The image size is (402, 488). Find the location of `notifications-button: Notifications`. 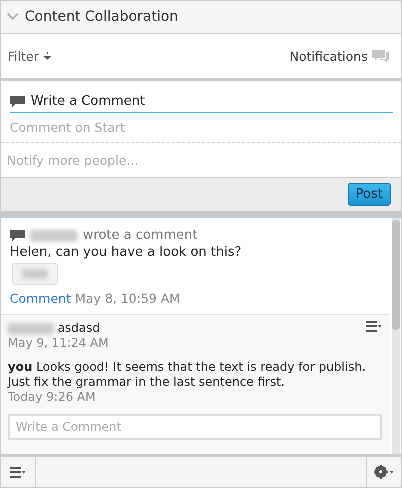

notifications-button: Notifications is located at coordinates (339, 56).